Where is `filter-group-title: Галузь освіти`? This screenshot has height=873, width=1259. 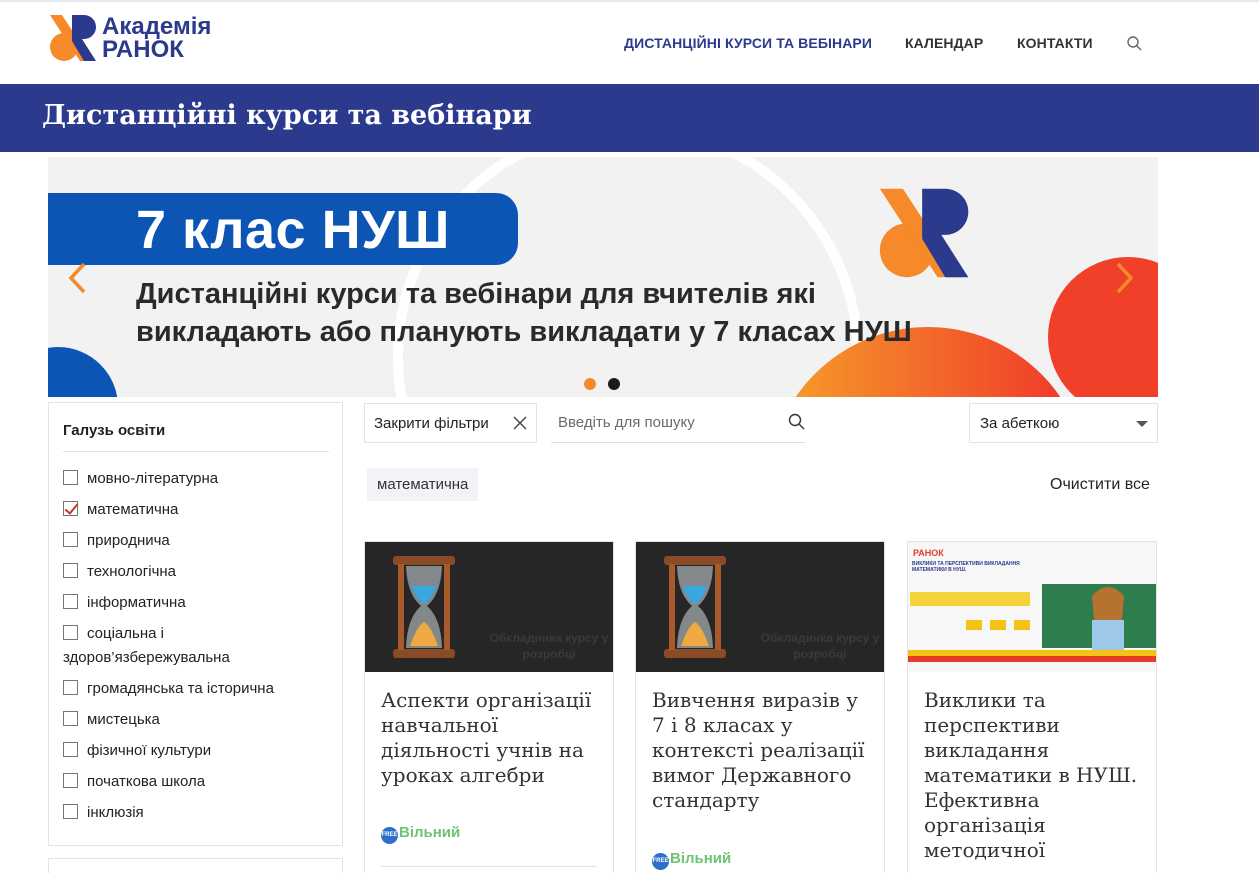
filter-group-title: Галузь освіти is located at coordinates (114, 430).